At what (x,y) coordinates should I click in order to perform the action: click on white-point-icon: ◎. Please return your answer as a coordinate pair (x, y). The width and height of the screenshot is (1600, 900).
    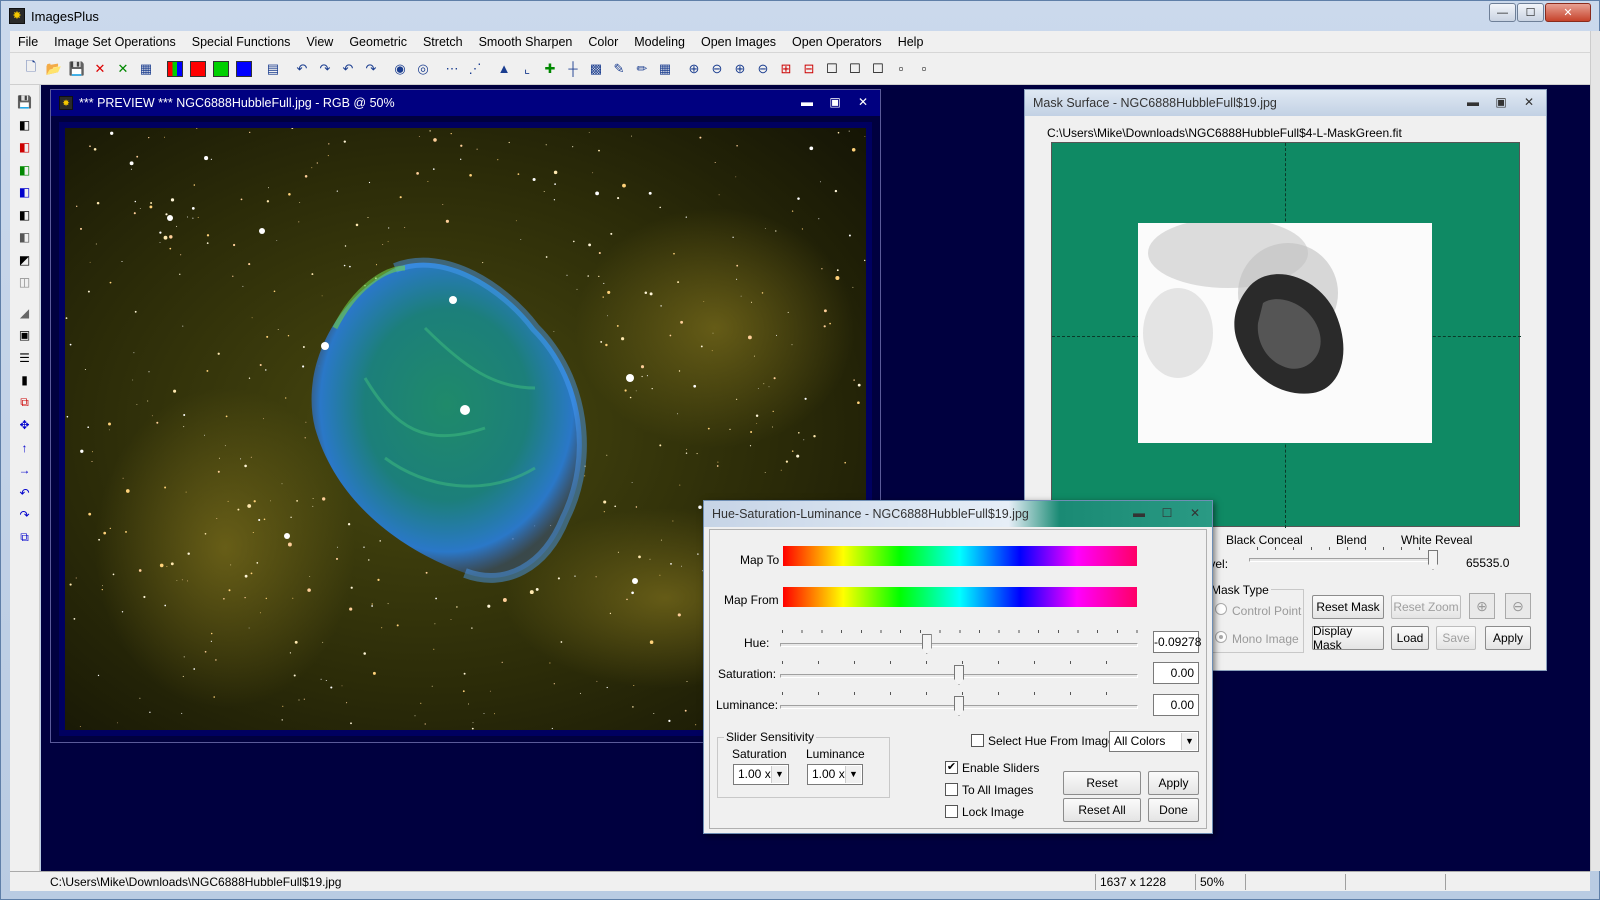
    Looking at the image, I should click on (423, 69).